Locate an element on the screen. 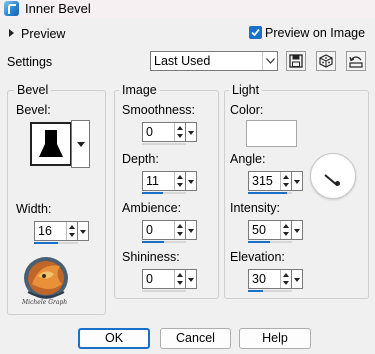 The width and height of the screenshot is (375, 354). angle-label: Angle: is located at coordinates (248, 159).